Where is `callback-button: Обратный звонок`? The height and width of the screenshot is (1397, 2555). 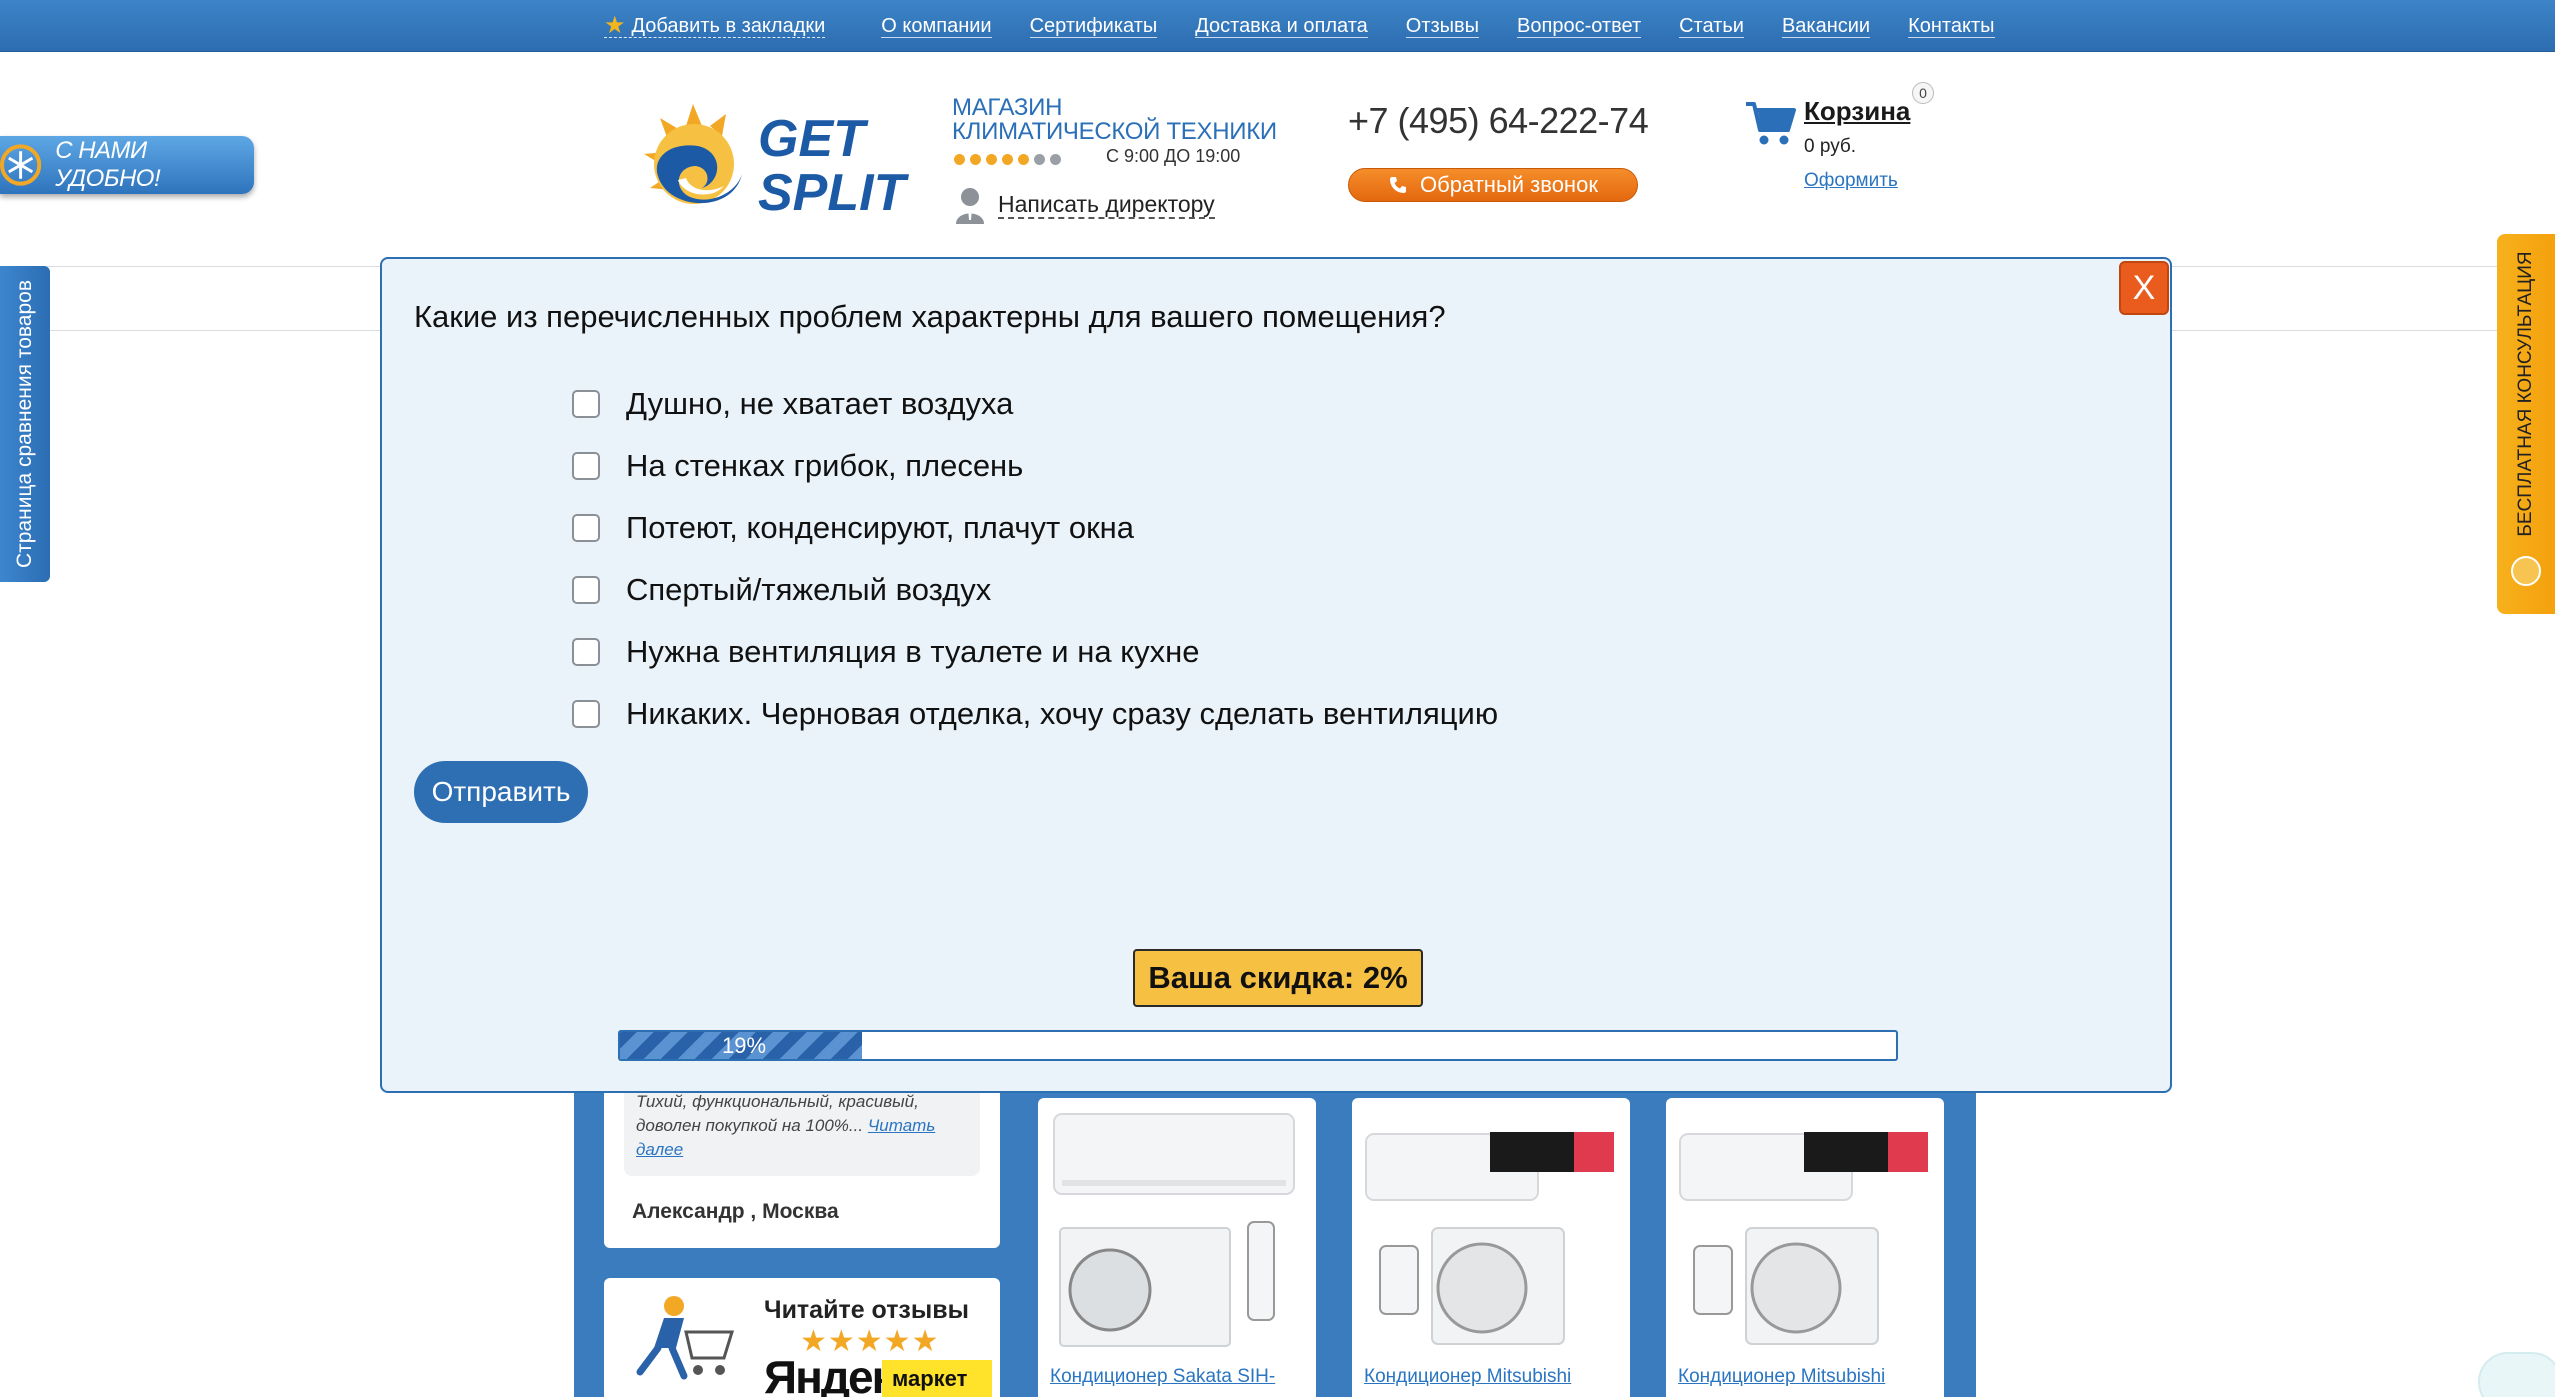
callback-button: Обратный звонок is located at coordinates (1493, 185).